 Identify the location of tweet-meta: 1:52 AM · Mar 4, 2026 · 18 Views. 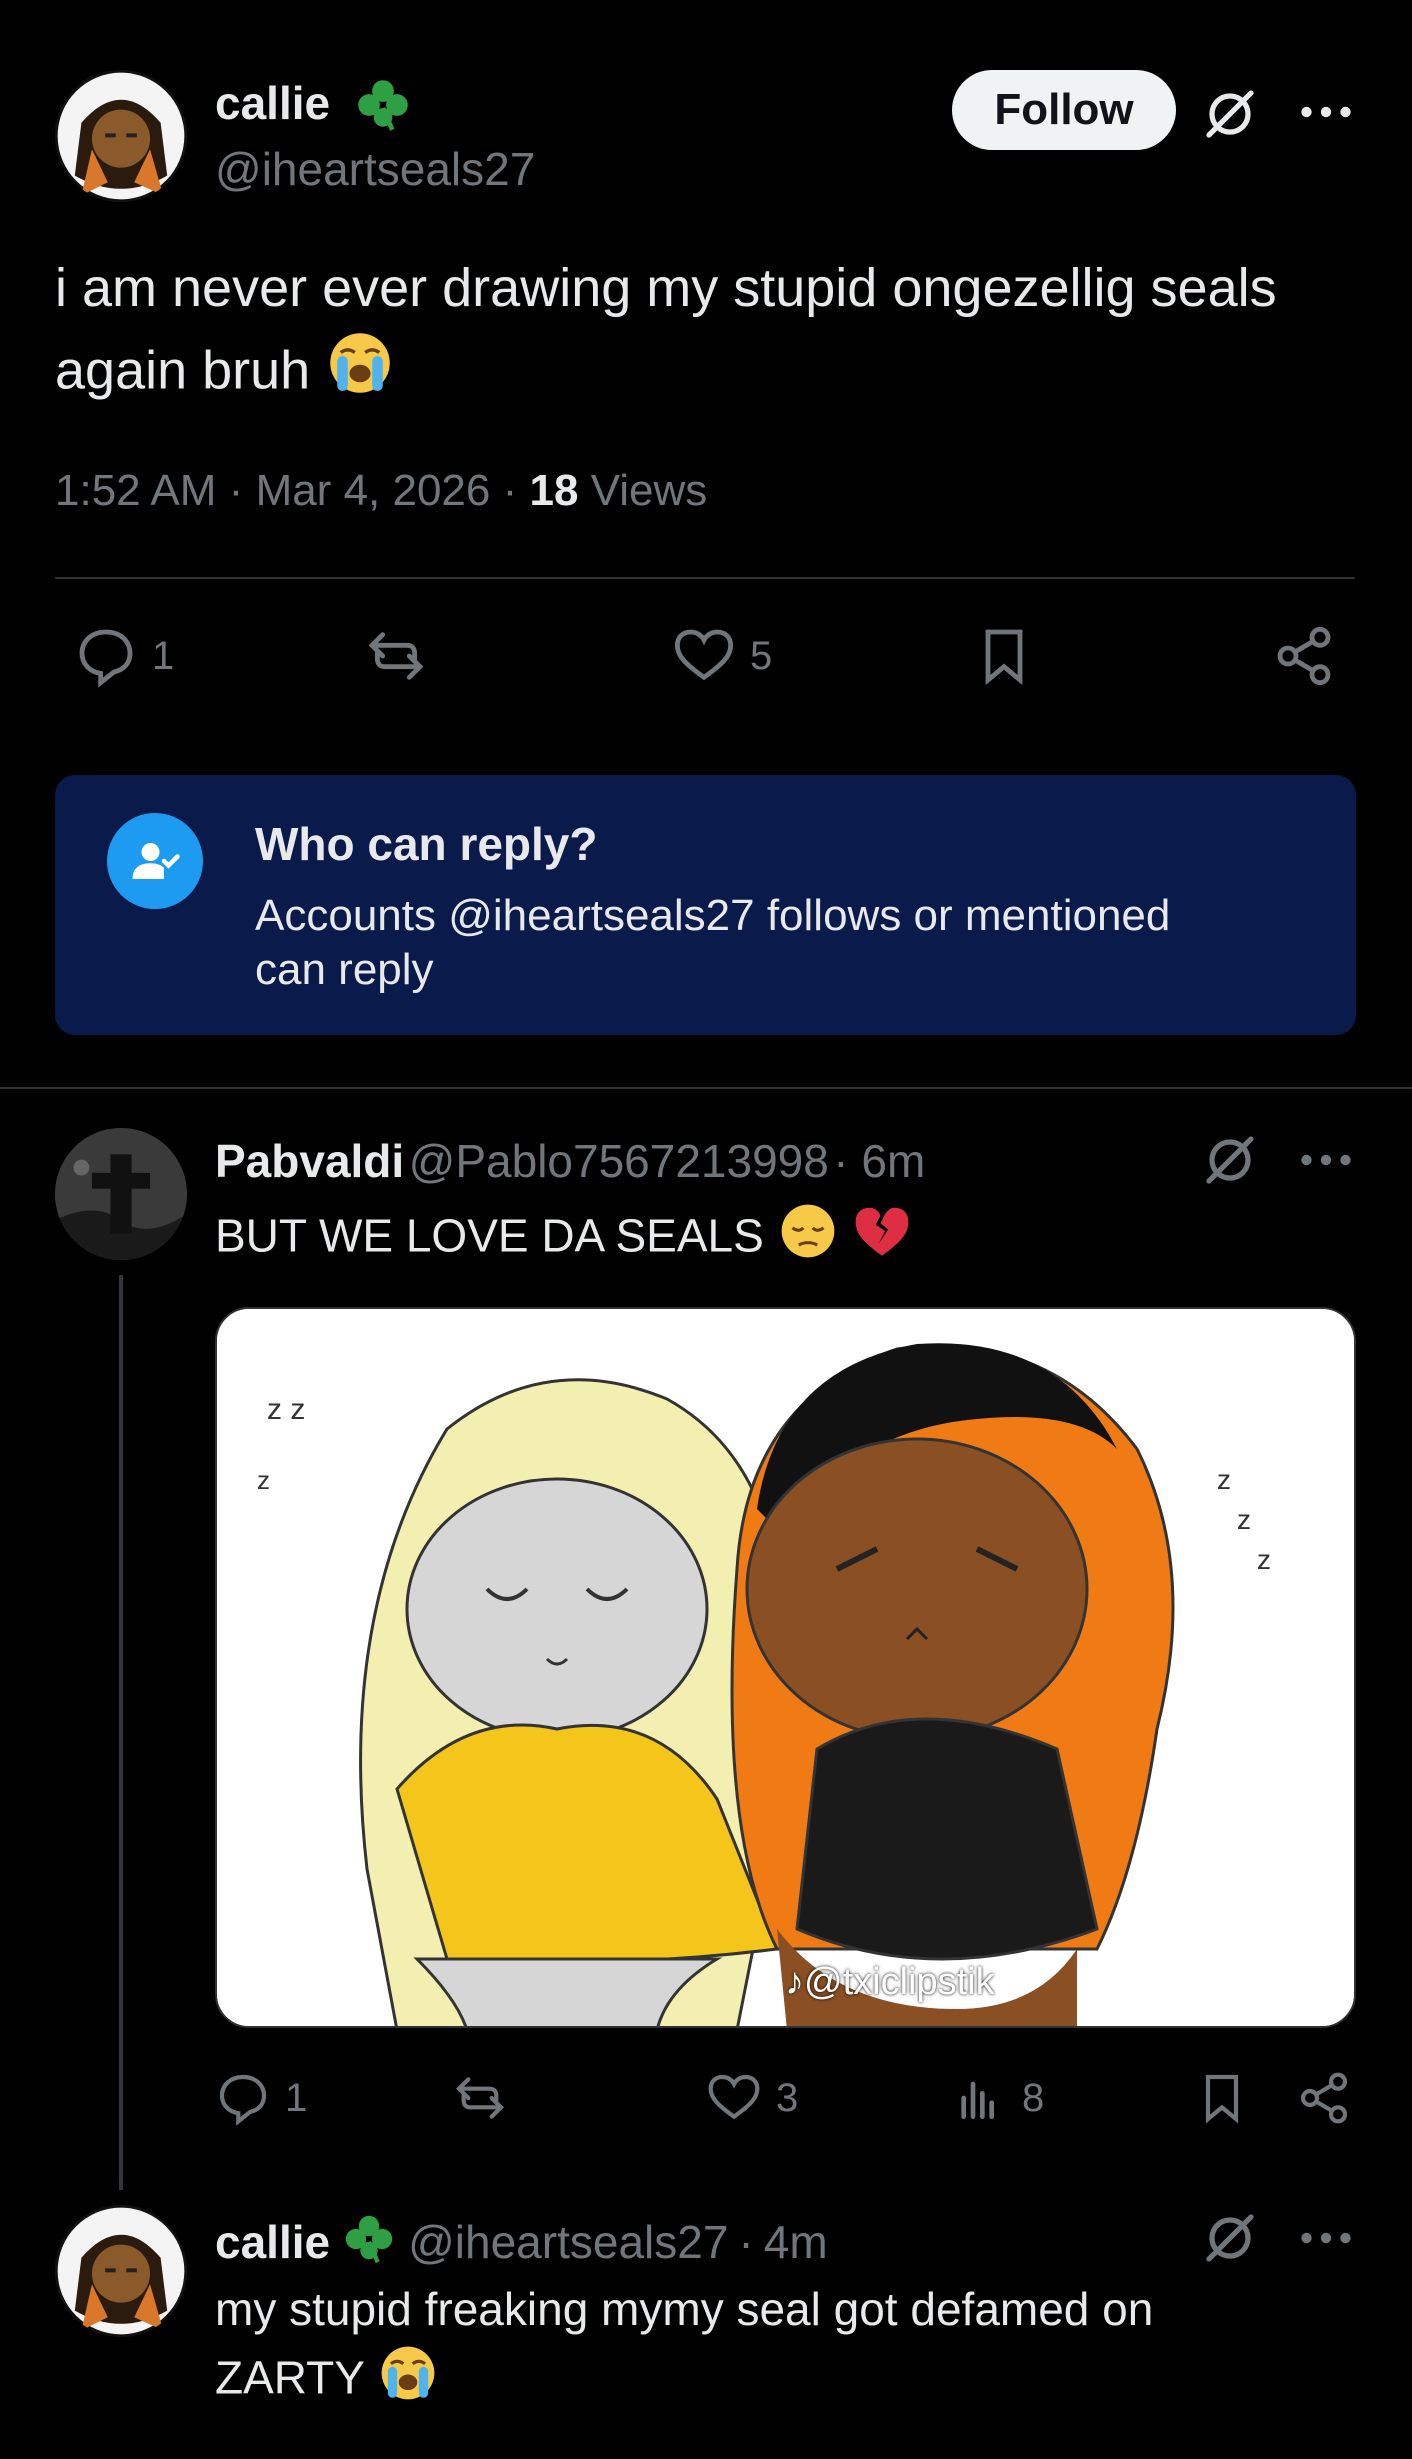
(381, 491).